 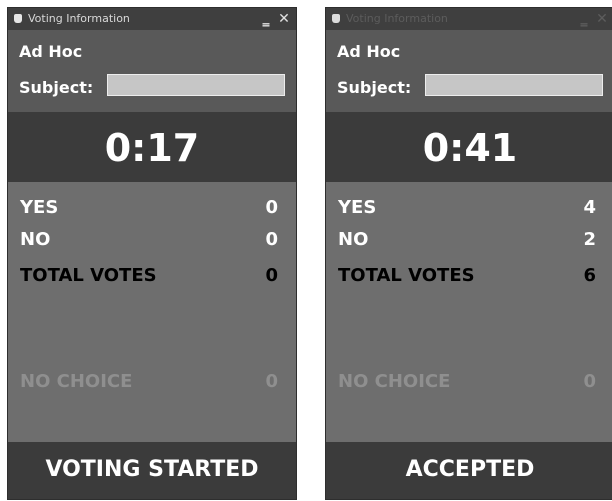 I want to click on status-panel: VOTING STARTED, so click(x=152, y=470).